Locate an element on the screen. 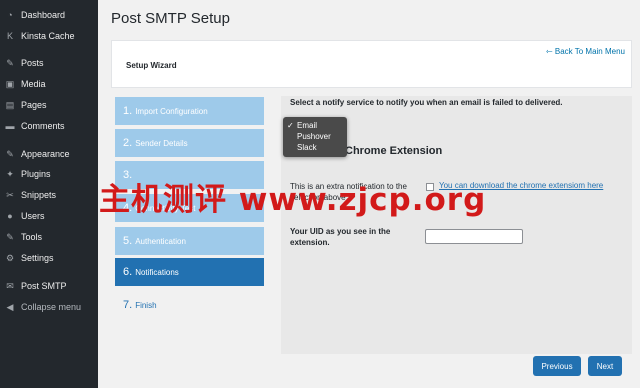  sidebar-item-pages: ▤ Pages is located at coordinates (49, 105).